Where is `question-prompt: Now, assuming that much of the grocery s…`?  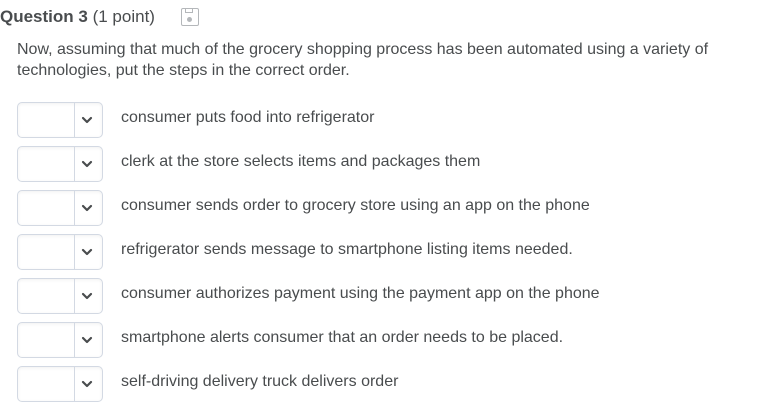 question-prompt: Now, assuming that much of the grocery s… is located at coordinates (363, 60).